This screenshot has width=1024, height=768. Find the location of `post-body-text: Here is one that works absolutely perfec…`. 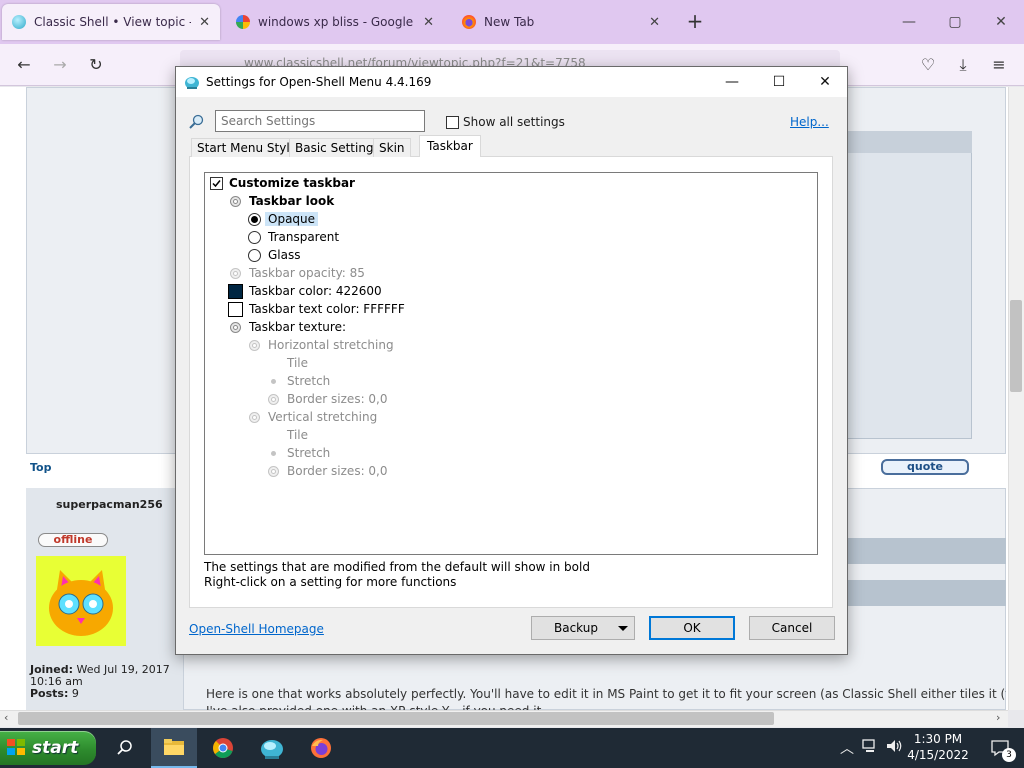

post-body-text: Here is one that works absolutely perfec… is located at coordinates (606, 694).